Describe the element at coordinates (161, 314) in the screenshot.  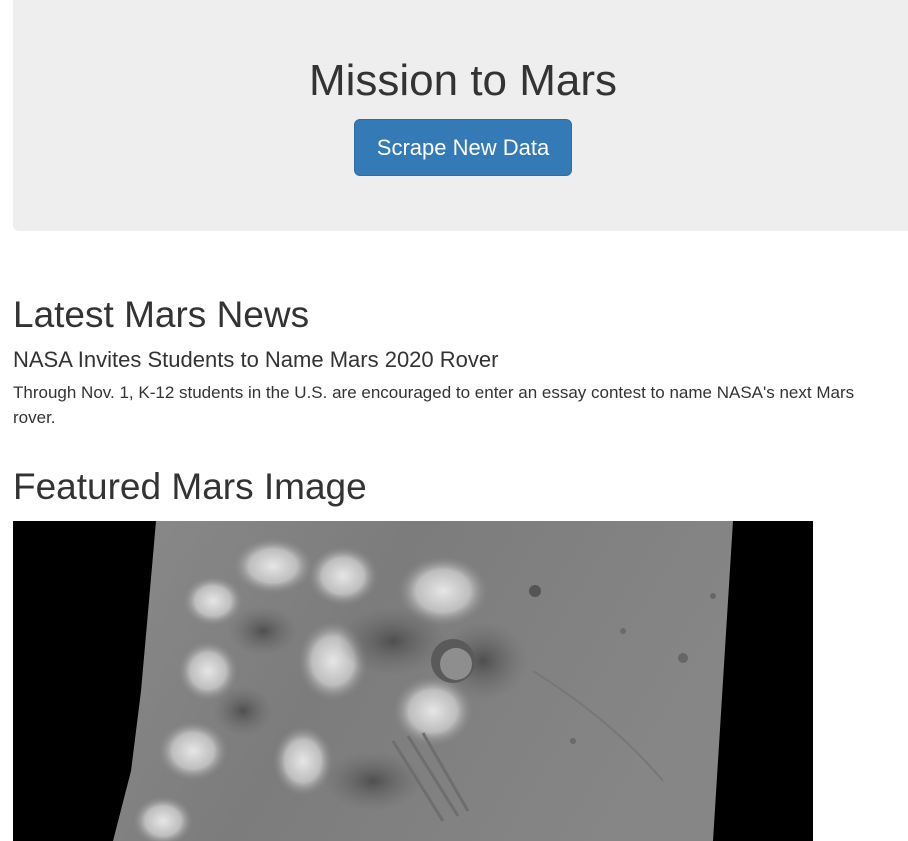
I see `latest-news-heading: Latest Mars News` at that location.